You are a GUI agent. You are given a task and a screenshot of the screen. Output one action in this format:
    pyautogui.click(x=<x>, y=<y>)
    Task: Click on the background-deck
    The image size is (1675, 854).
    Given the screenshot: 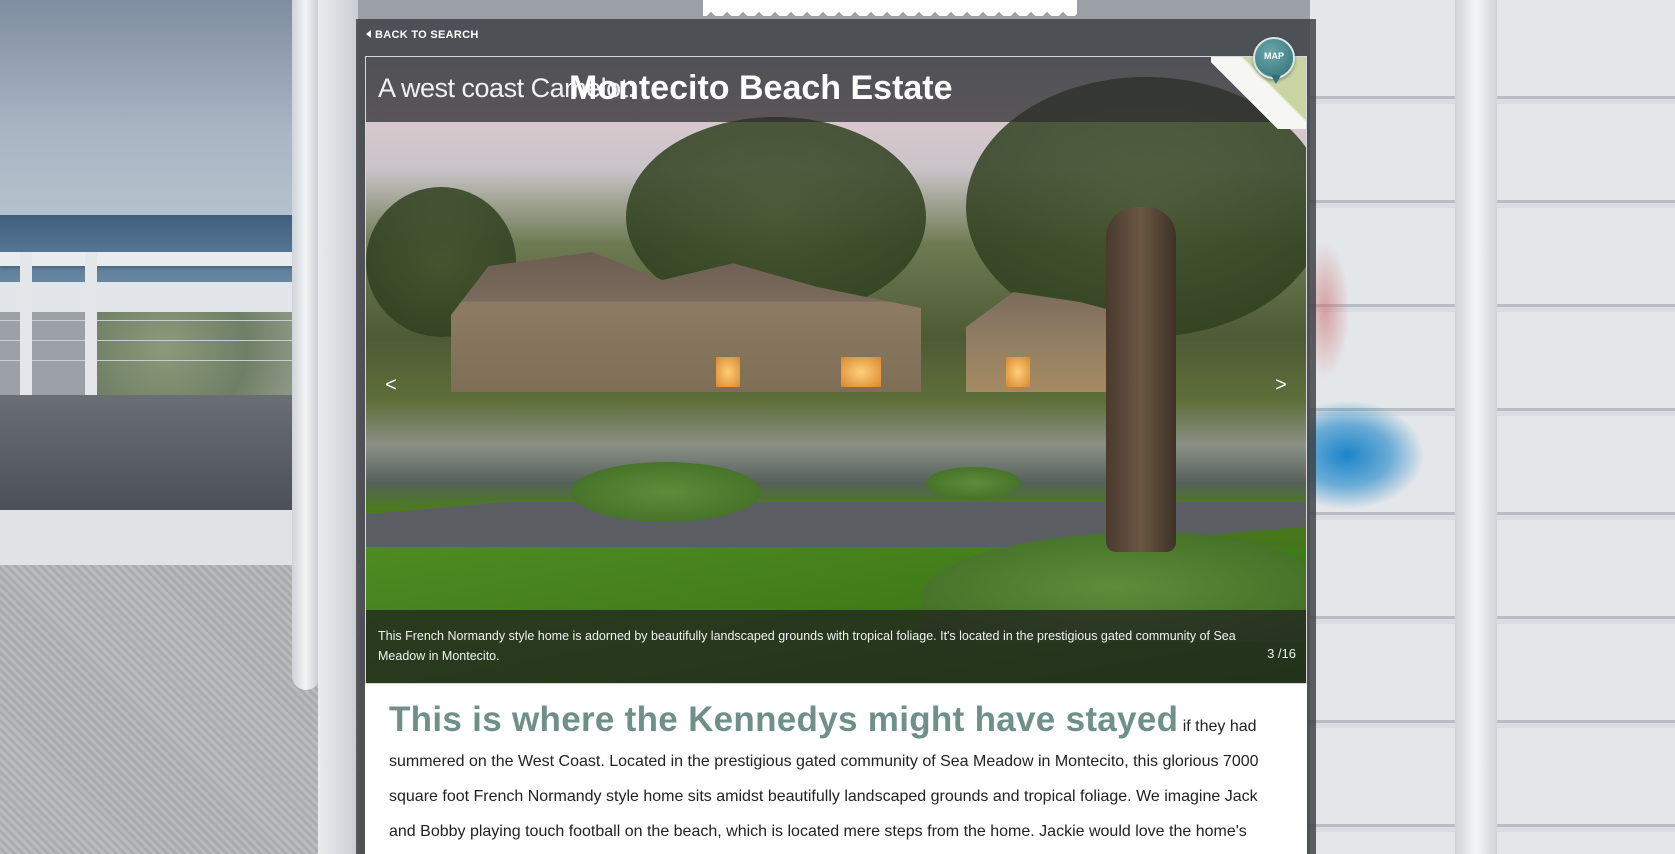 What is the action you would take?
    pyautogui.click(x=170, y=452)
    